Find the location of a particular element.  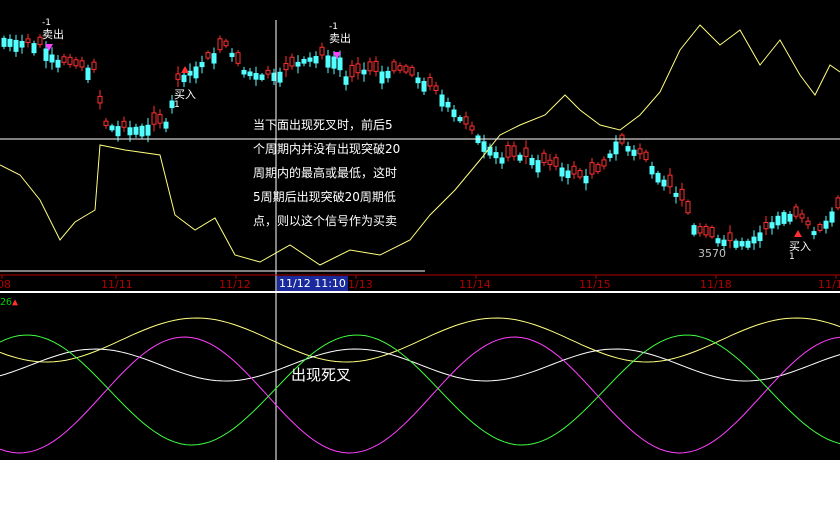

date-label: 11/18 is located at coordinates (716, 284).